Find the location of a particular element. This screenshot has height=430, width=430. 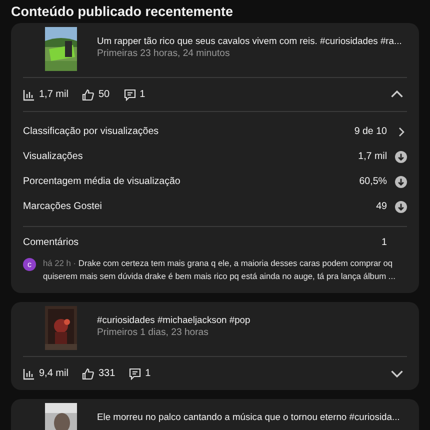

views-count: 9,4 mil is located at coordinates (53, 373).